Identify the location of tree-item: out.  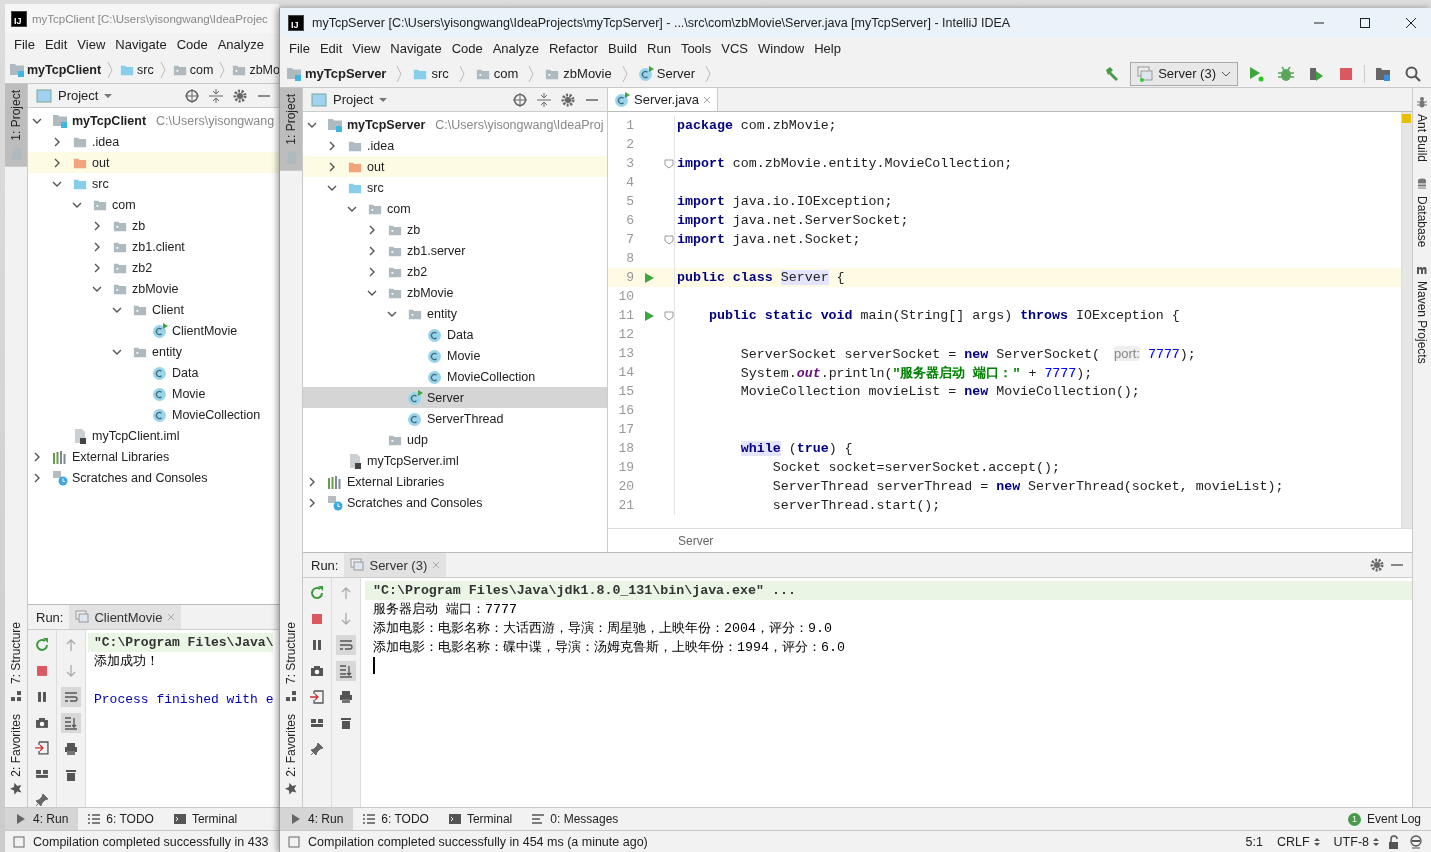
(455, 166).